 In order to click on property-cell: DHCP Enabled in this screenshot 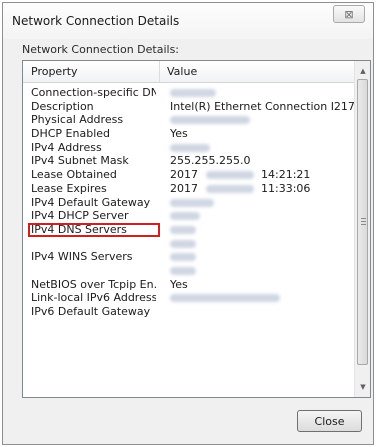, I will do `click(71, 134)`.